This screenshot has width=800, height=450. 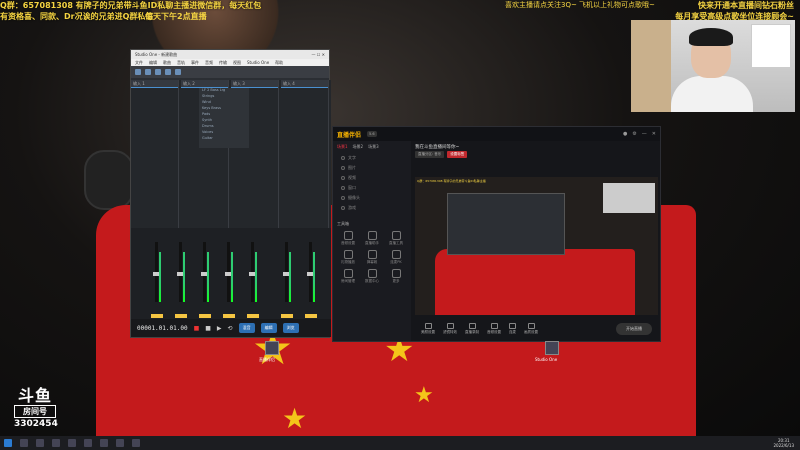 What do you see at coordinates (8, 443) in the screenshot?
I see `windows-start-icon` at bounding box center [8, 443].